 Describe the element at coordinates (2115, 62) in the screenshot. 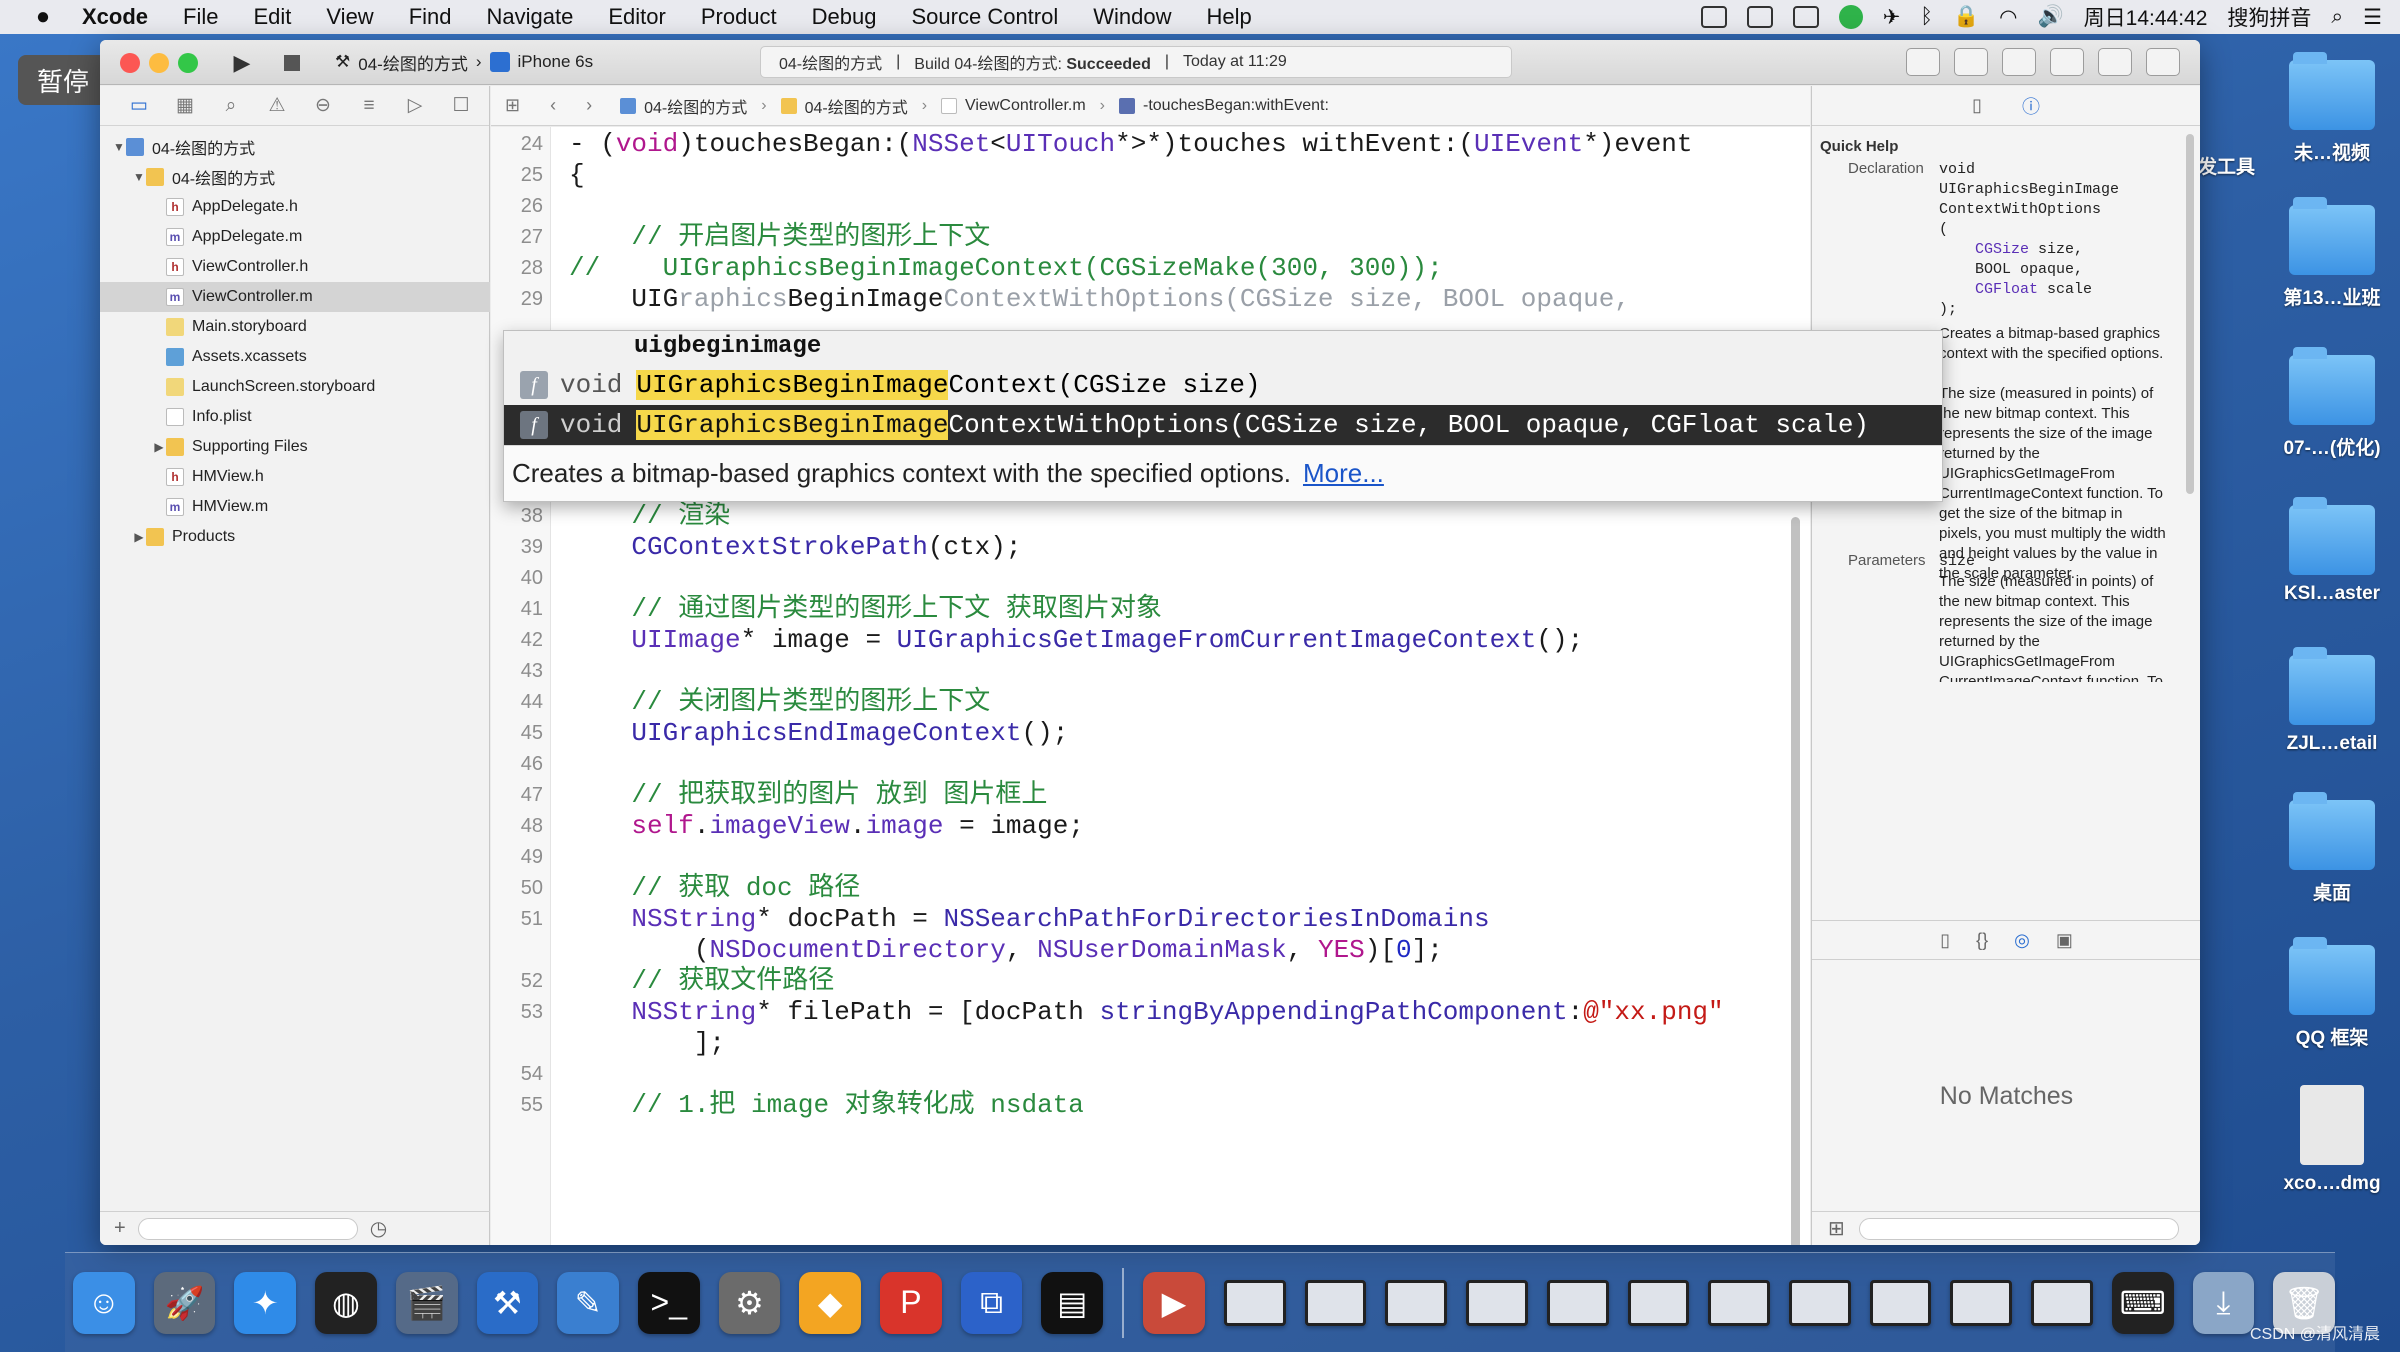

I see `toggle-debug-area-button` at that location.